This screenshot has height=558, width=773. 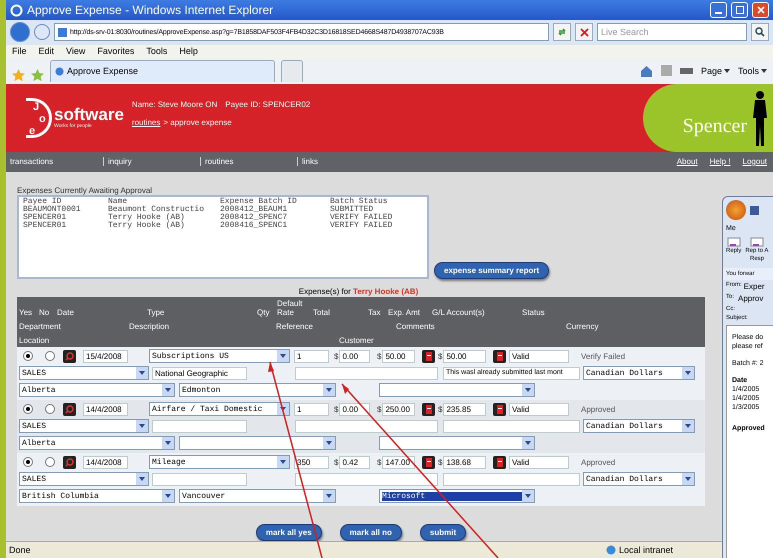 I want to click on close-button, so click(x=760, y=10).